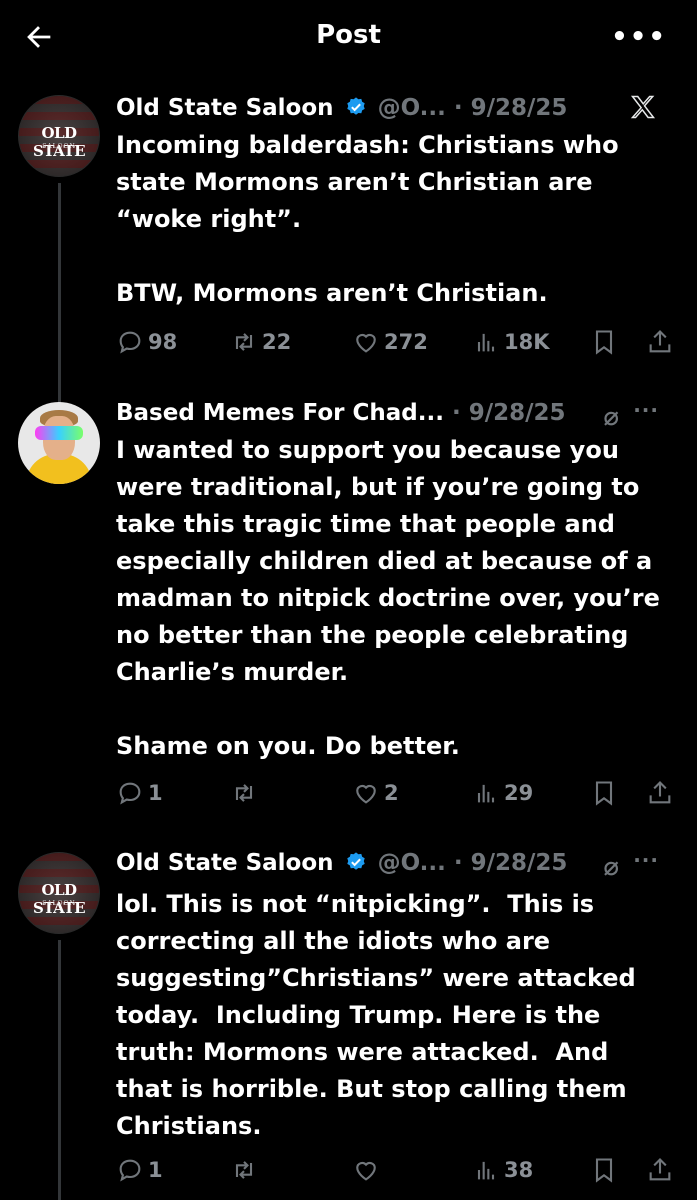 This screenshot has width=697, height=1200. I want to click on views-button: 29, so click(502, 793).